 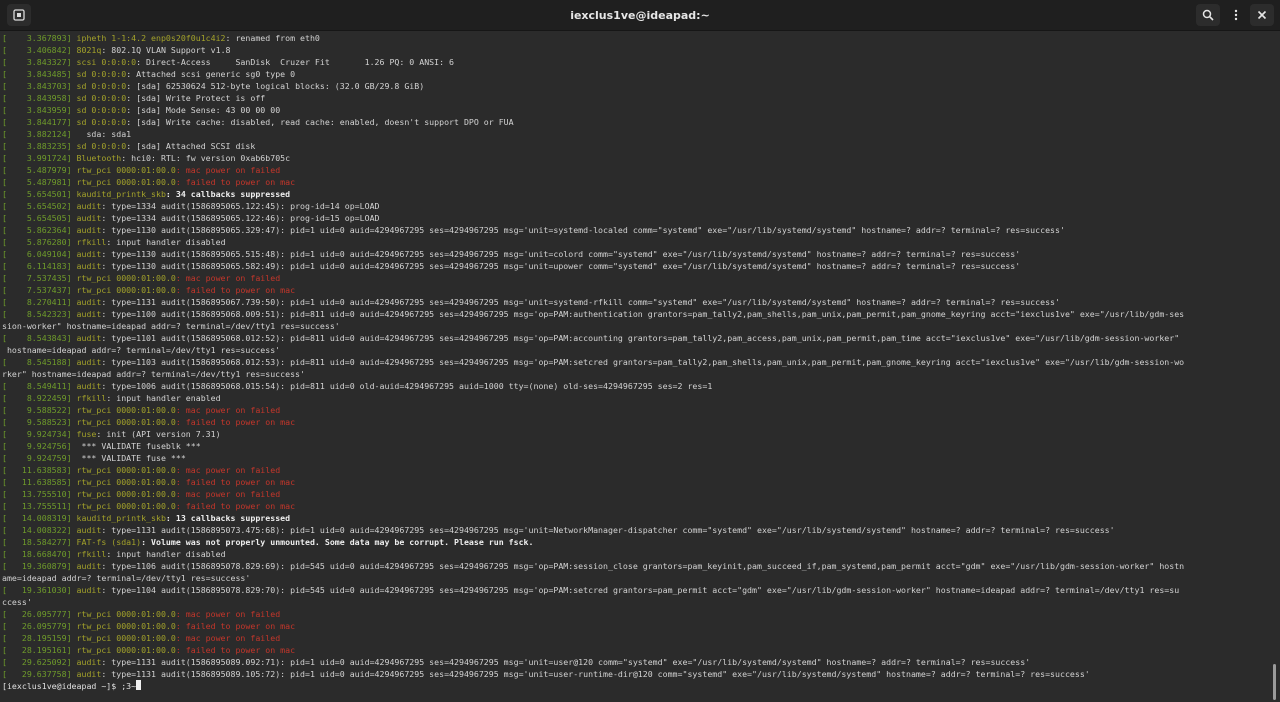 I want to click on log-timestamp: [ 7.537435], so click(x=37, y=278).